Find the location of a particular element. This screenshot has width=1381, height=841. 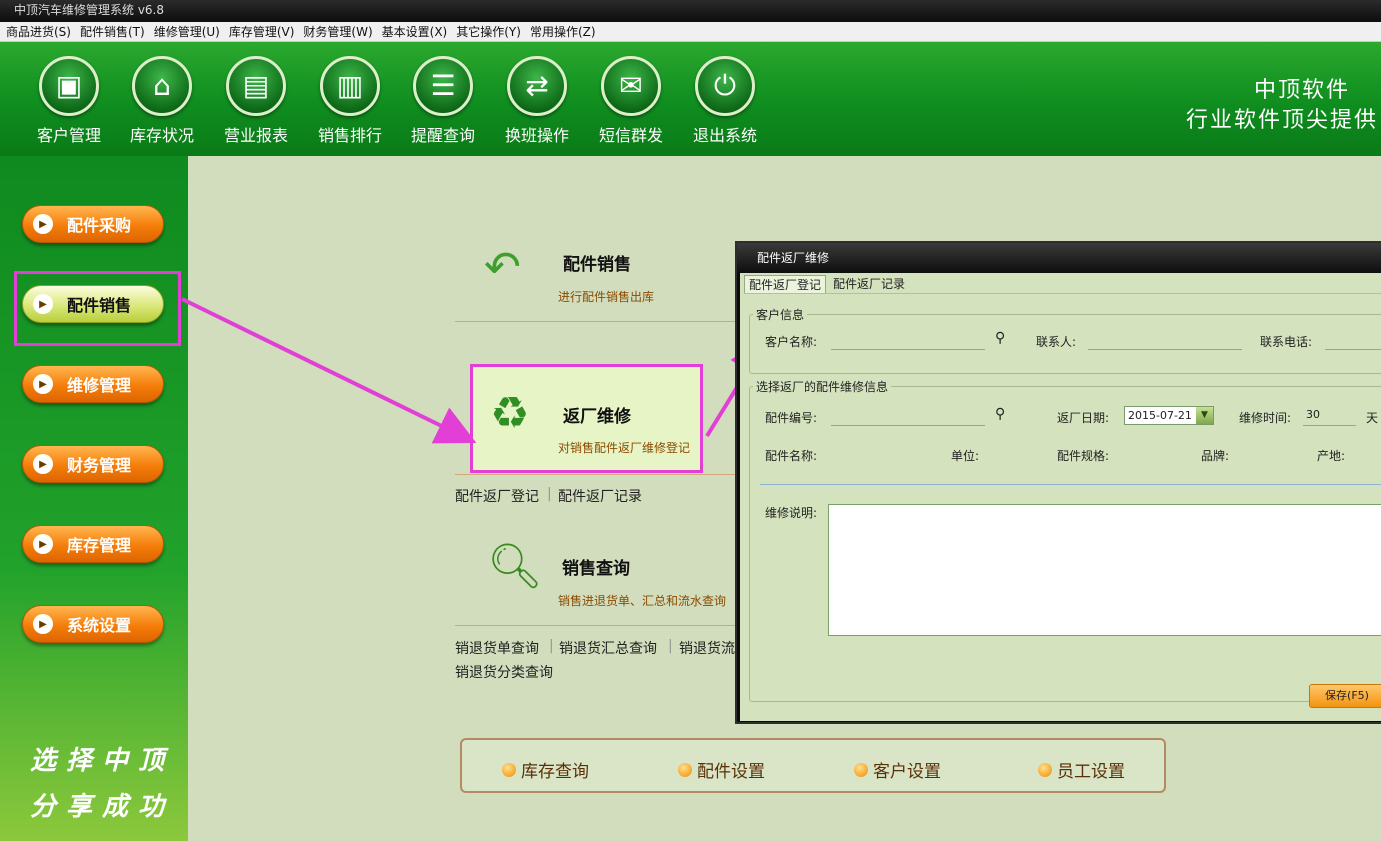

customer-info-group-label: 客户信息 is located at coordinates (780, 314).